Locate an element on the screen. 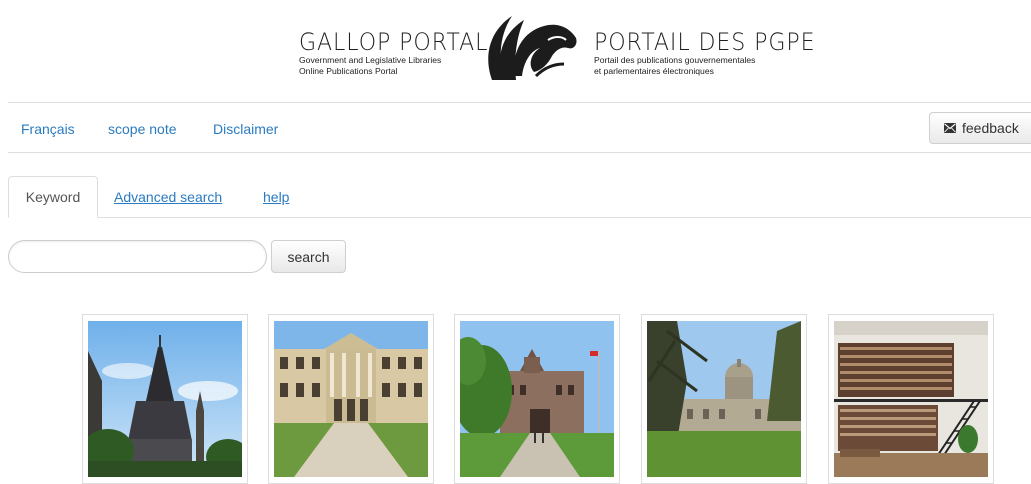  scope-note-link: scope note is located at coordinates (142, 129).